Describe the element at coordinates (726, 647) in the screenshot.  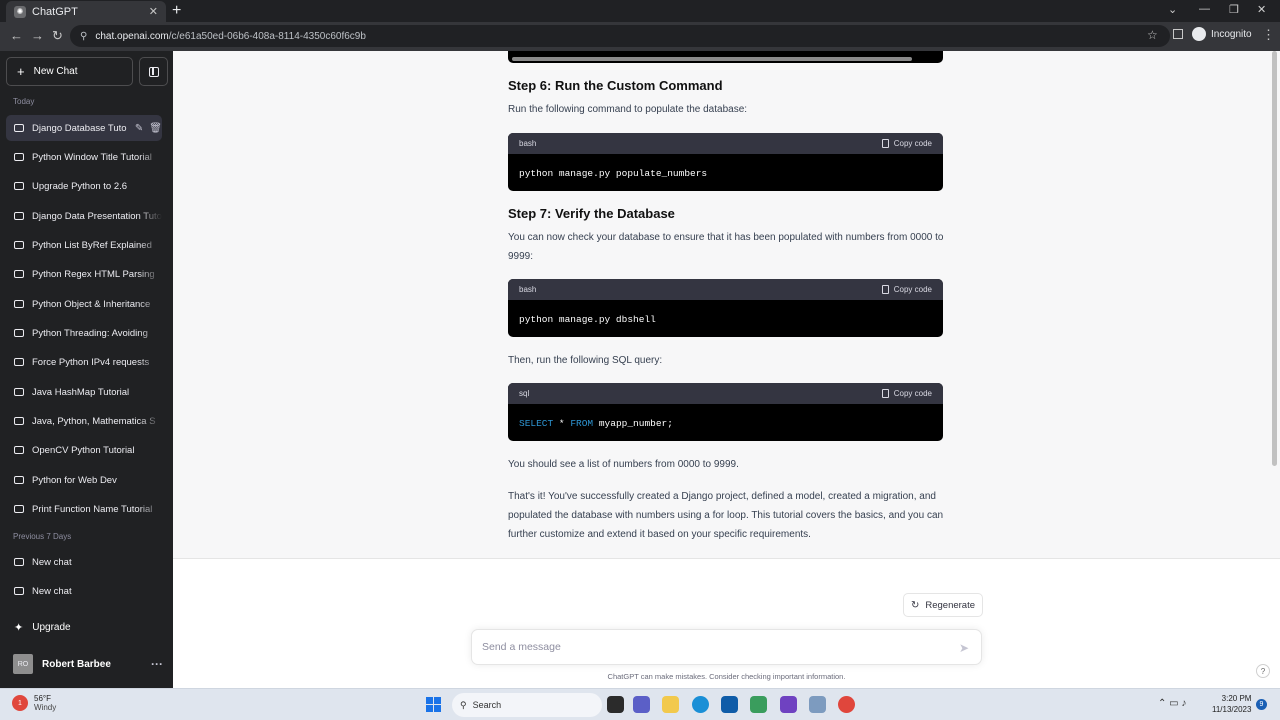
I see `message-input: Send a message ➤` at that location.